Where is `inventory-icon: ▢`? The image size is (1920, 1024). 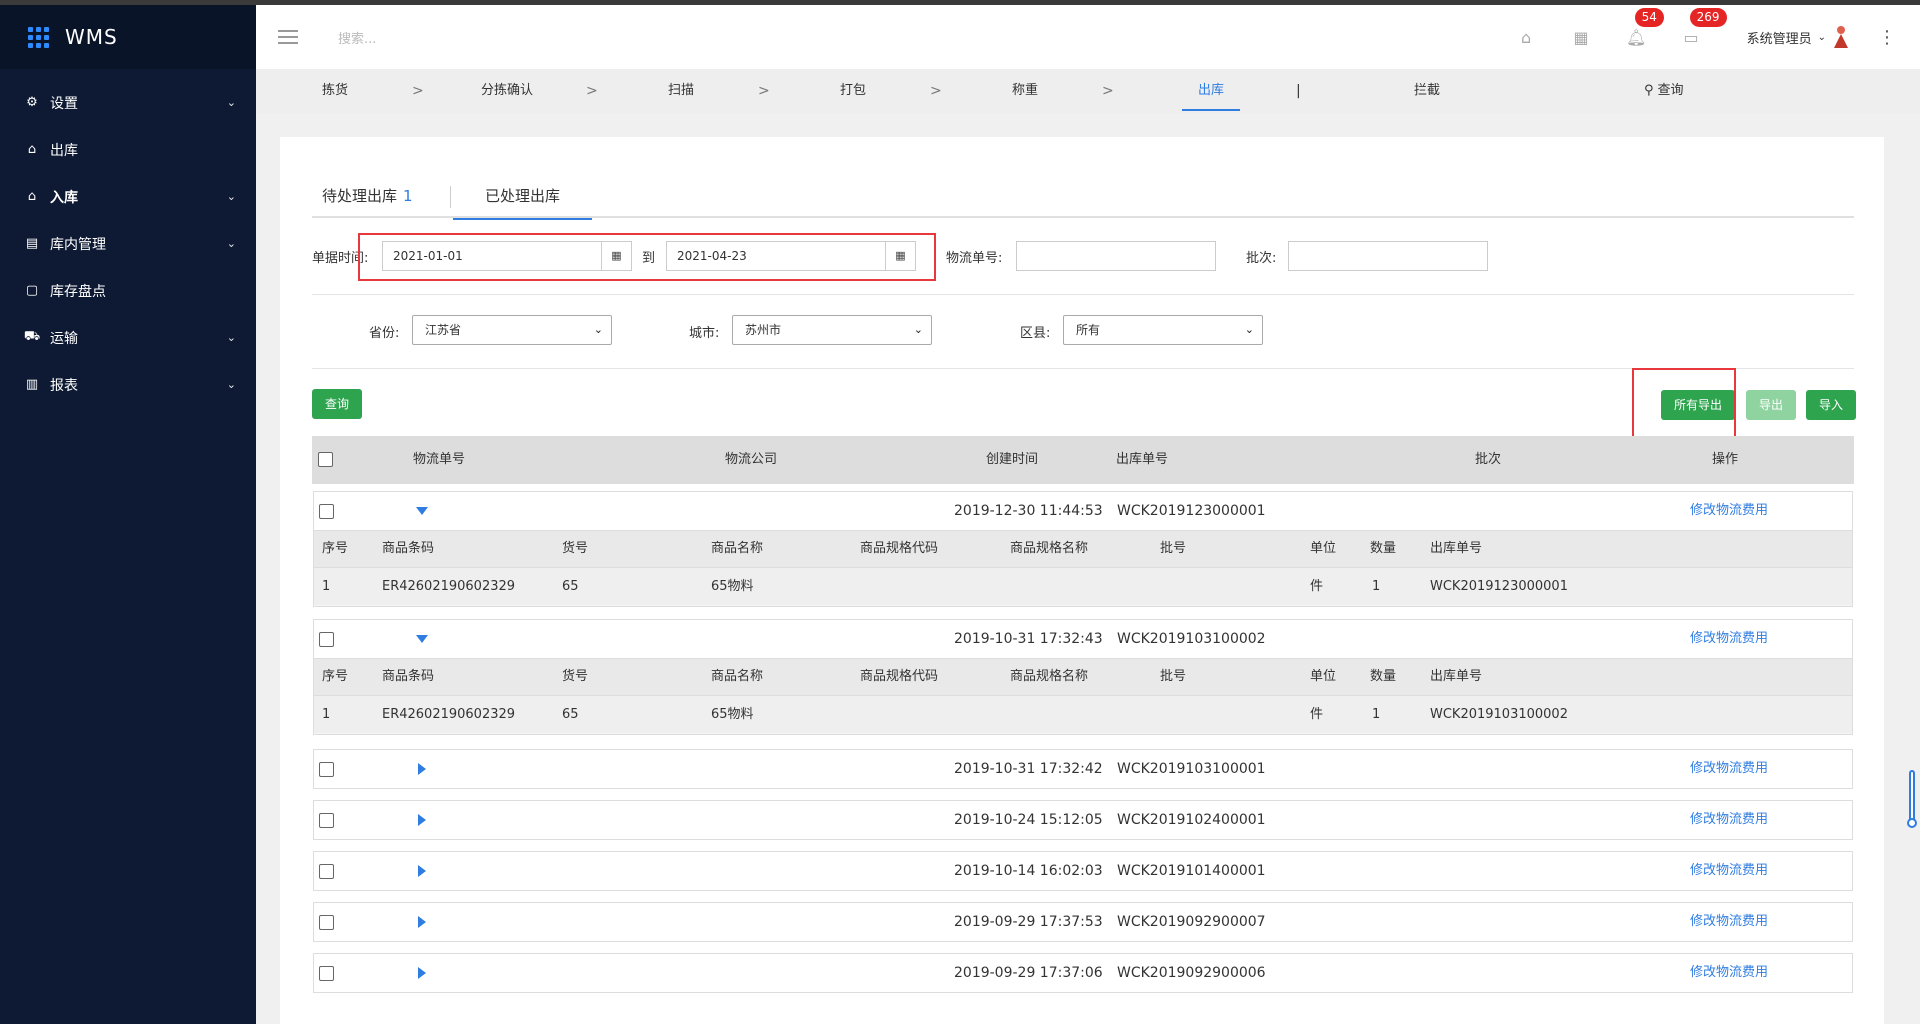 inventory-icon: ▢ is located at coordinates (32, 290).